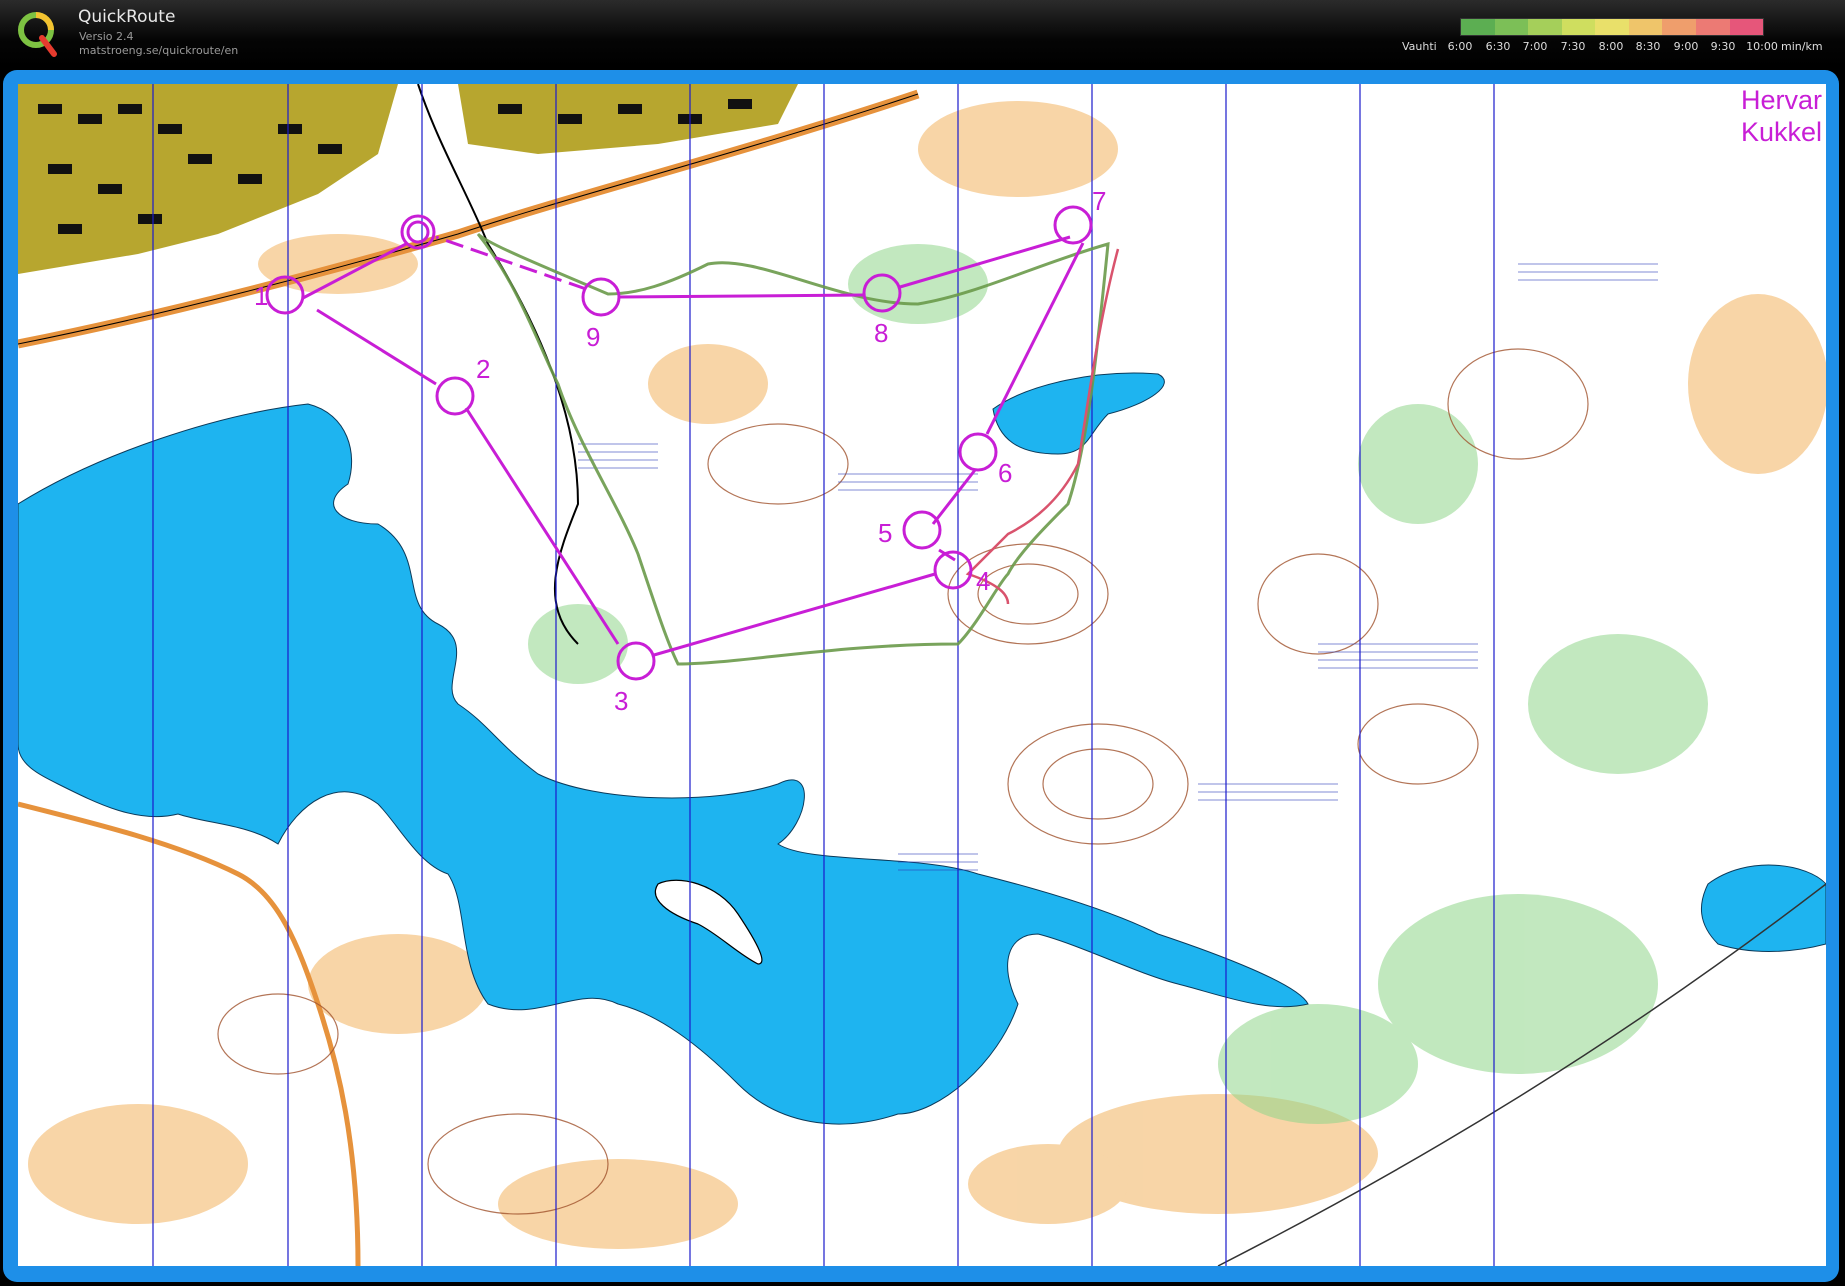 The image size is (1845, 1286). What do you see at coordinates (261, 296) in the screenshot?
I see `control-number: 1` at bounding box center [261, 296].